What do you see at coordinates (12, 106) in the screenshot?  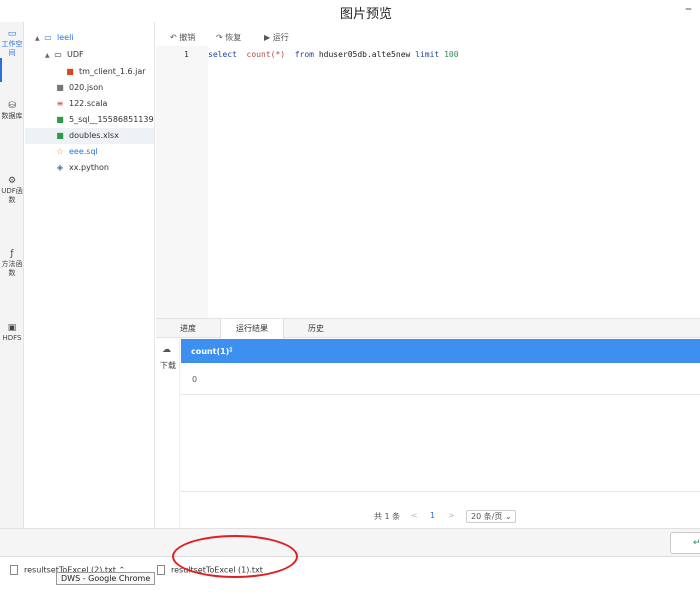 I see `database-icon: ⛁` at bounding box center [12, 106].